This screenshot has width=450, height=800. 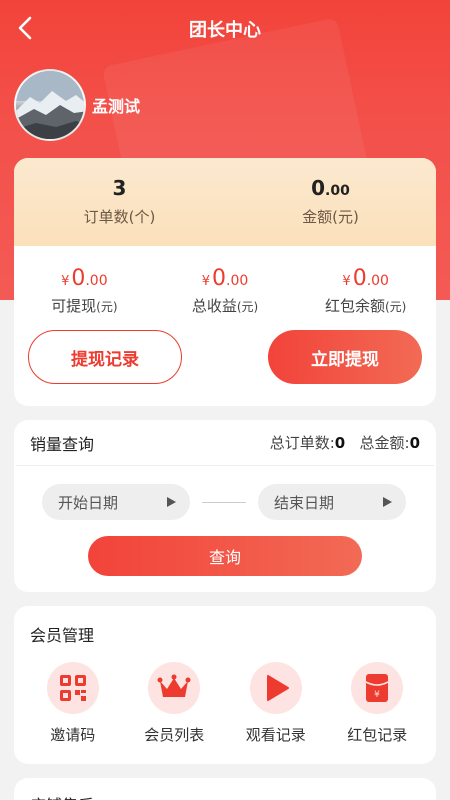 I want to click on amount-stat: 0.00 金额(元), so click(x=330, y=202).